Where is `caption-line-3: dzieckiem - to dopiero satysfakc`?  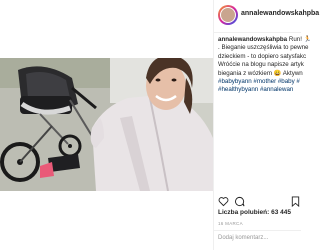
caption-line-3: dzieckiem - to dopiero satysfakc is located at coordinates (262, 56).